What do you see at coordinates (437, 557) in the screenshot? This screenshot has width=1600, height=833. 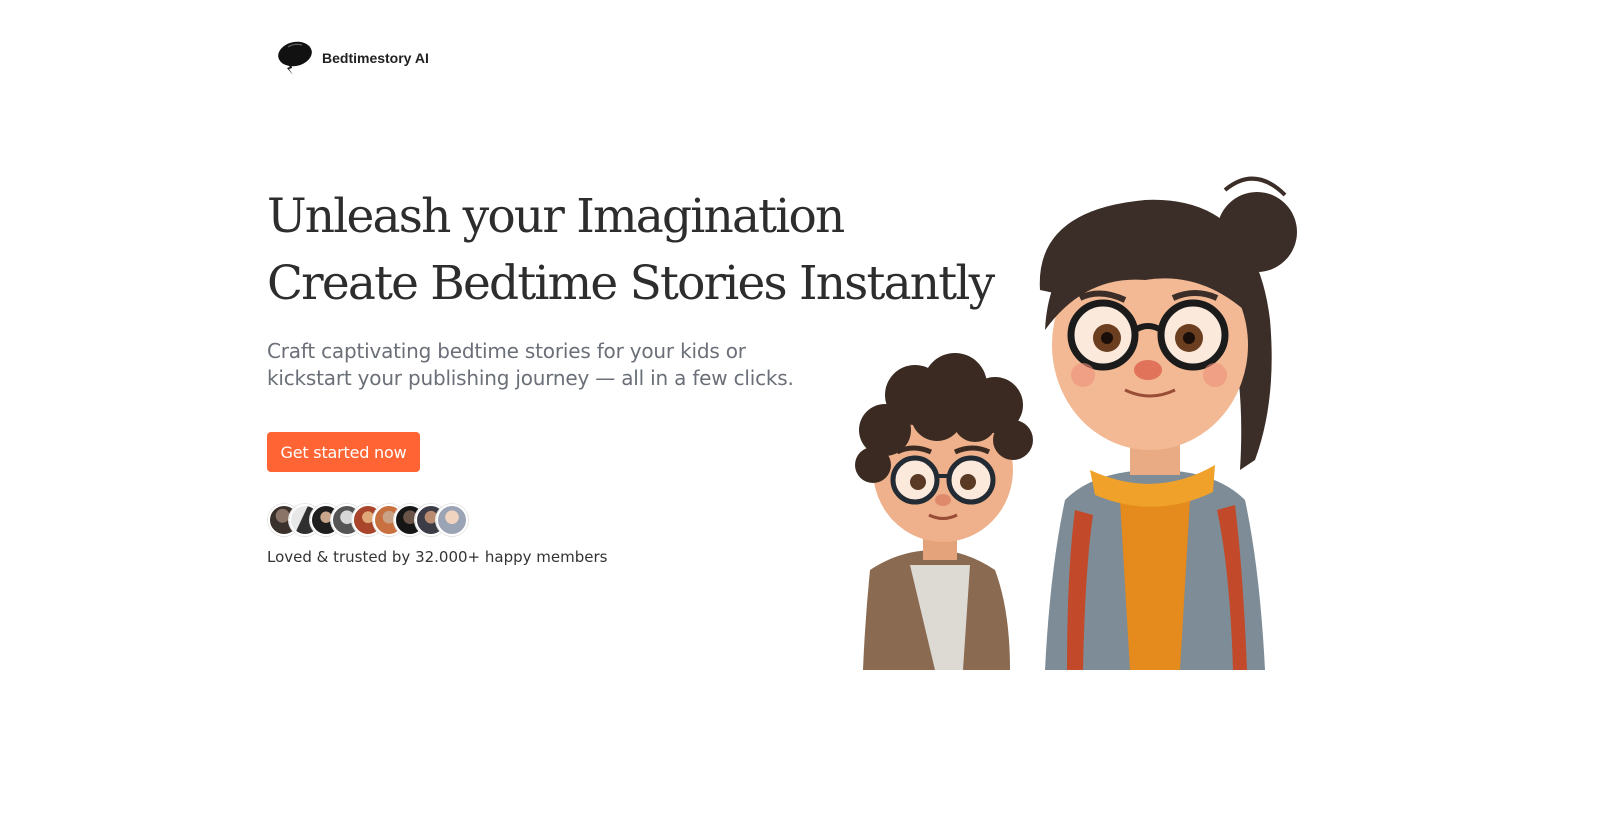 I see `trust-text: Loved & trusted by 32.000+ happy members` at bounding box center [437, 557].